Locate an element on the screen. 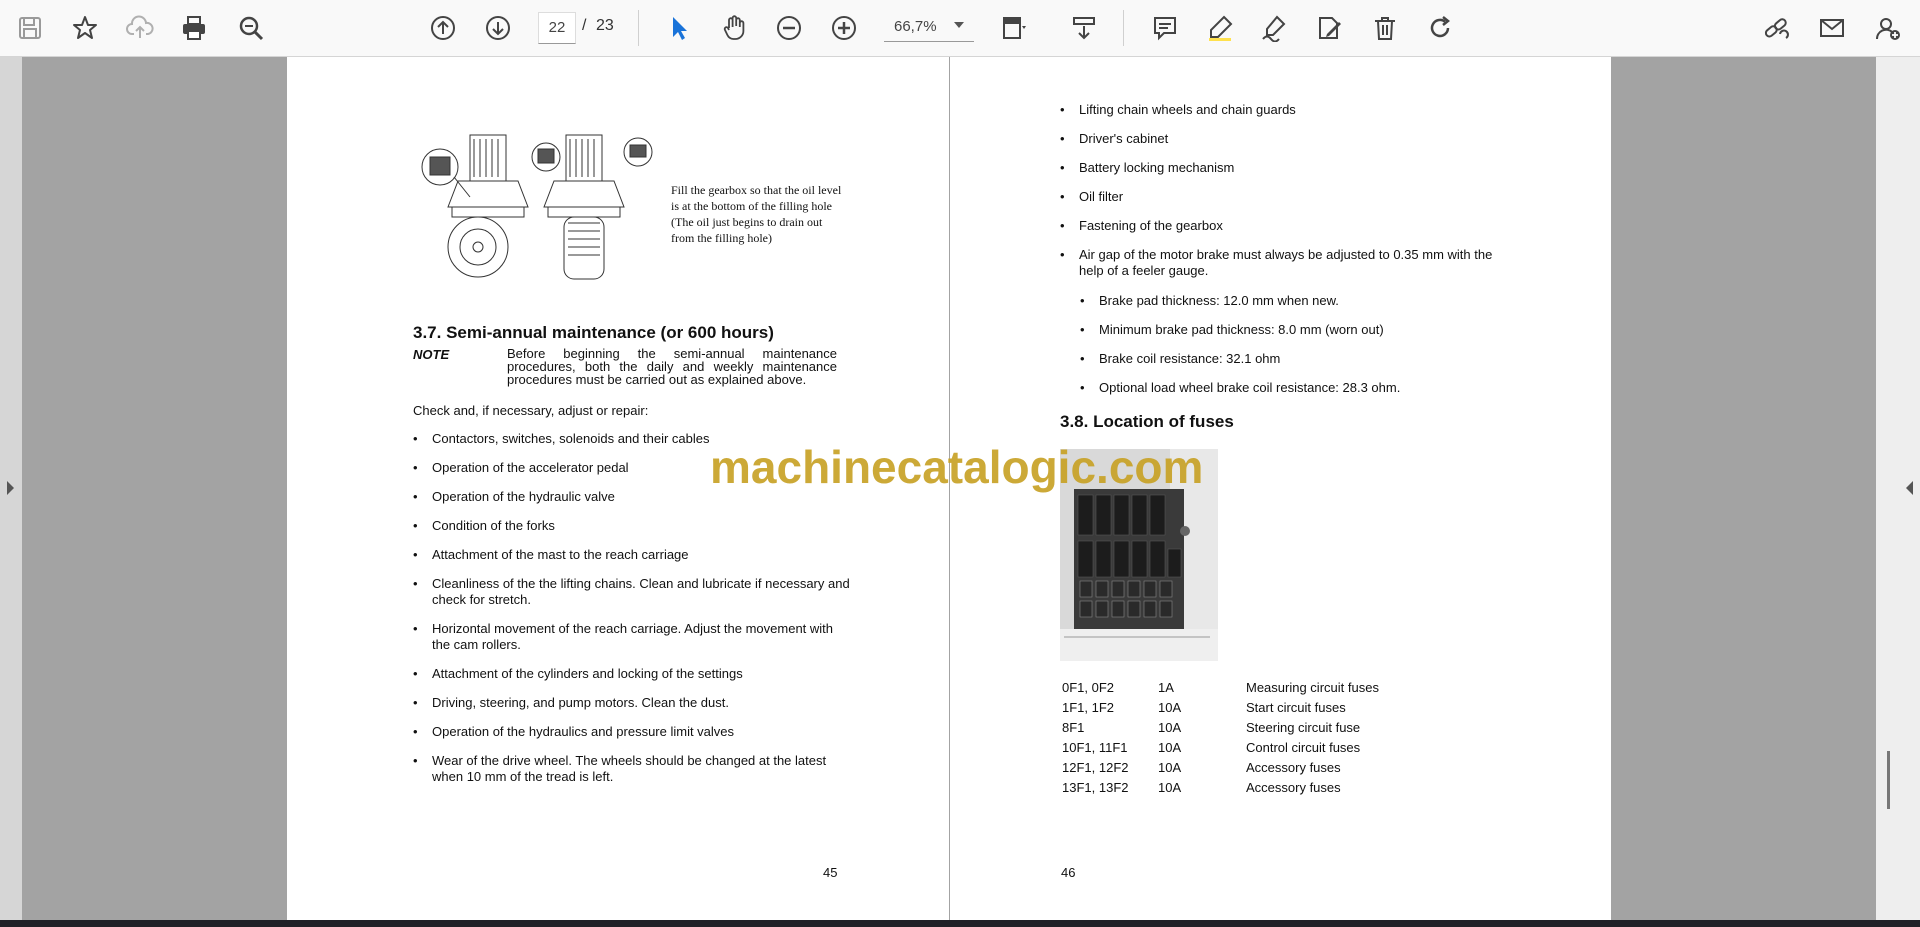 The image size is (1920, 927). scroll-mode-icon is located at coordinates (1084, 28).